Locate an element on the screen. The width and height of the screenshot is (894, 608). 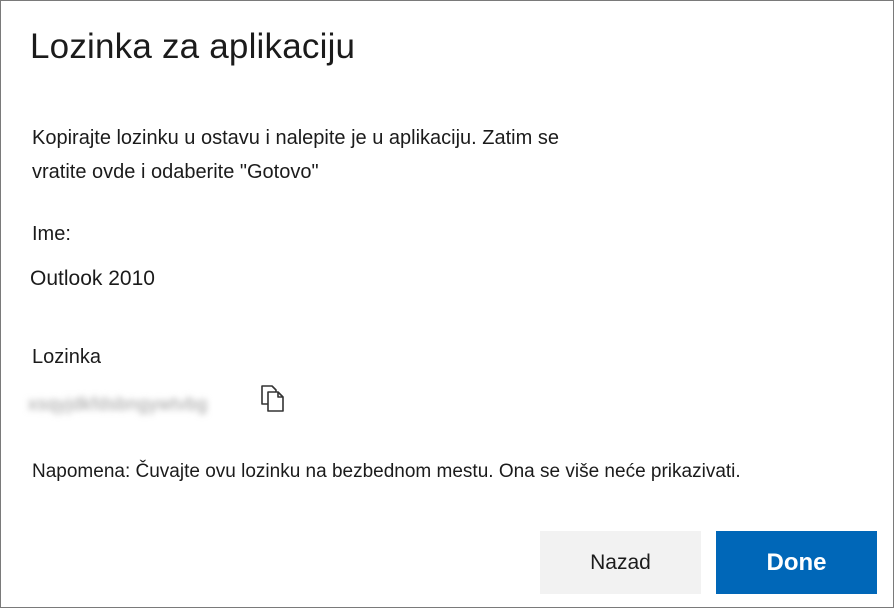
copy-icon is located at coordinates (272, 398).